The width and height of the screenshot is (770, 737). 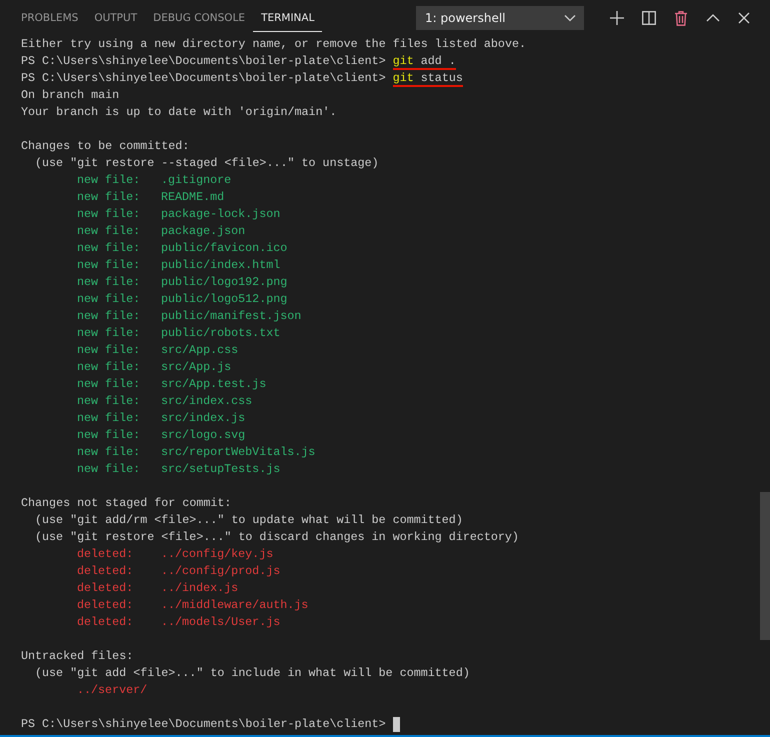 I want to click on close-icon, so click(x=744, y=18).